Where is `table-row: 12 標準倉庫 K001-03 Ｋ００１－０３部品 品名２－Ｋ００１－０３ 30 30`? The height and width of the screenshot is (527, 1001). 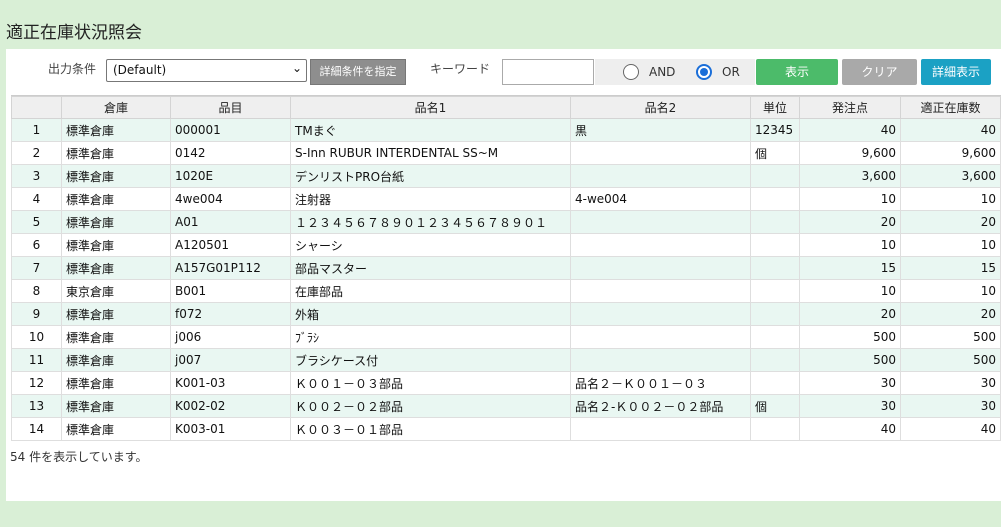 table-row: 12 標準倉庫 K001-03 Ｋ００１－０３部品 品名２－Ｋ００１－０３ 30 30 is located at coordinates (506, 383).